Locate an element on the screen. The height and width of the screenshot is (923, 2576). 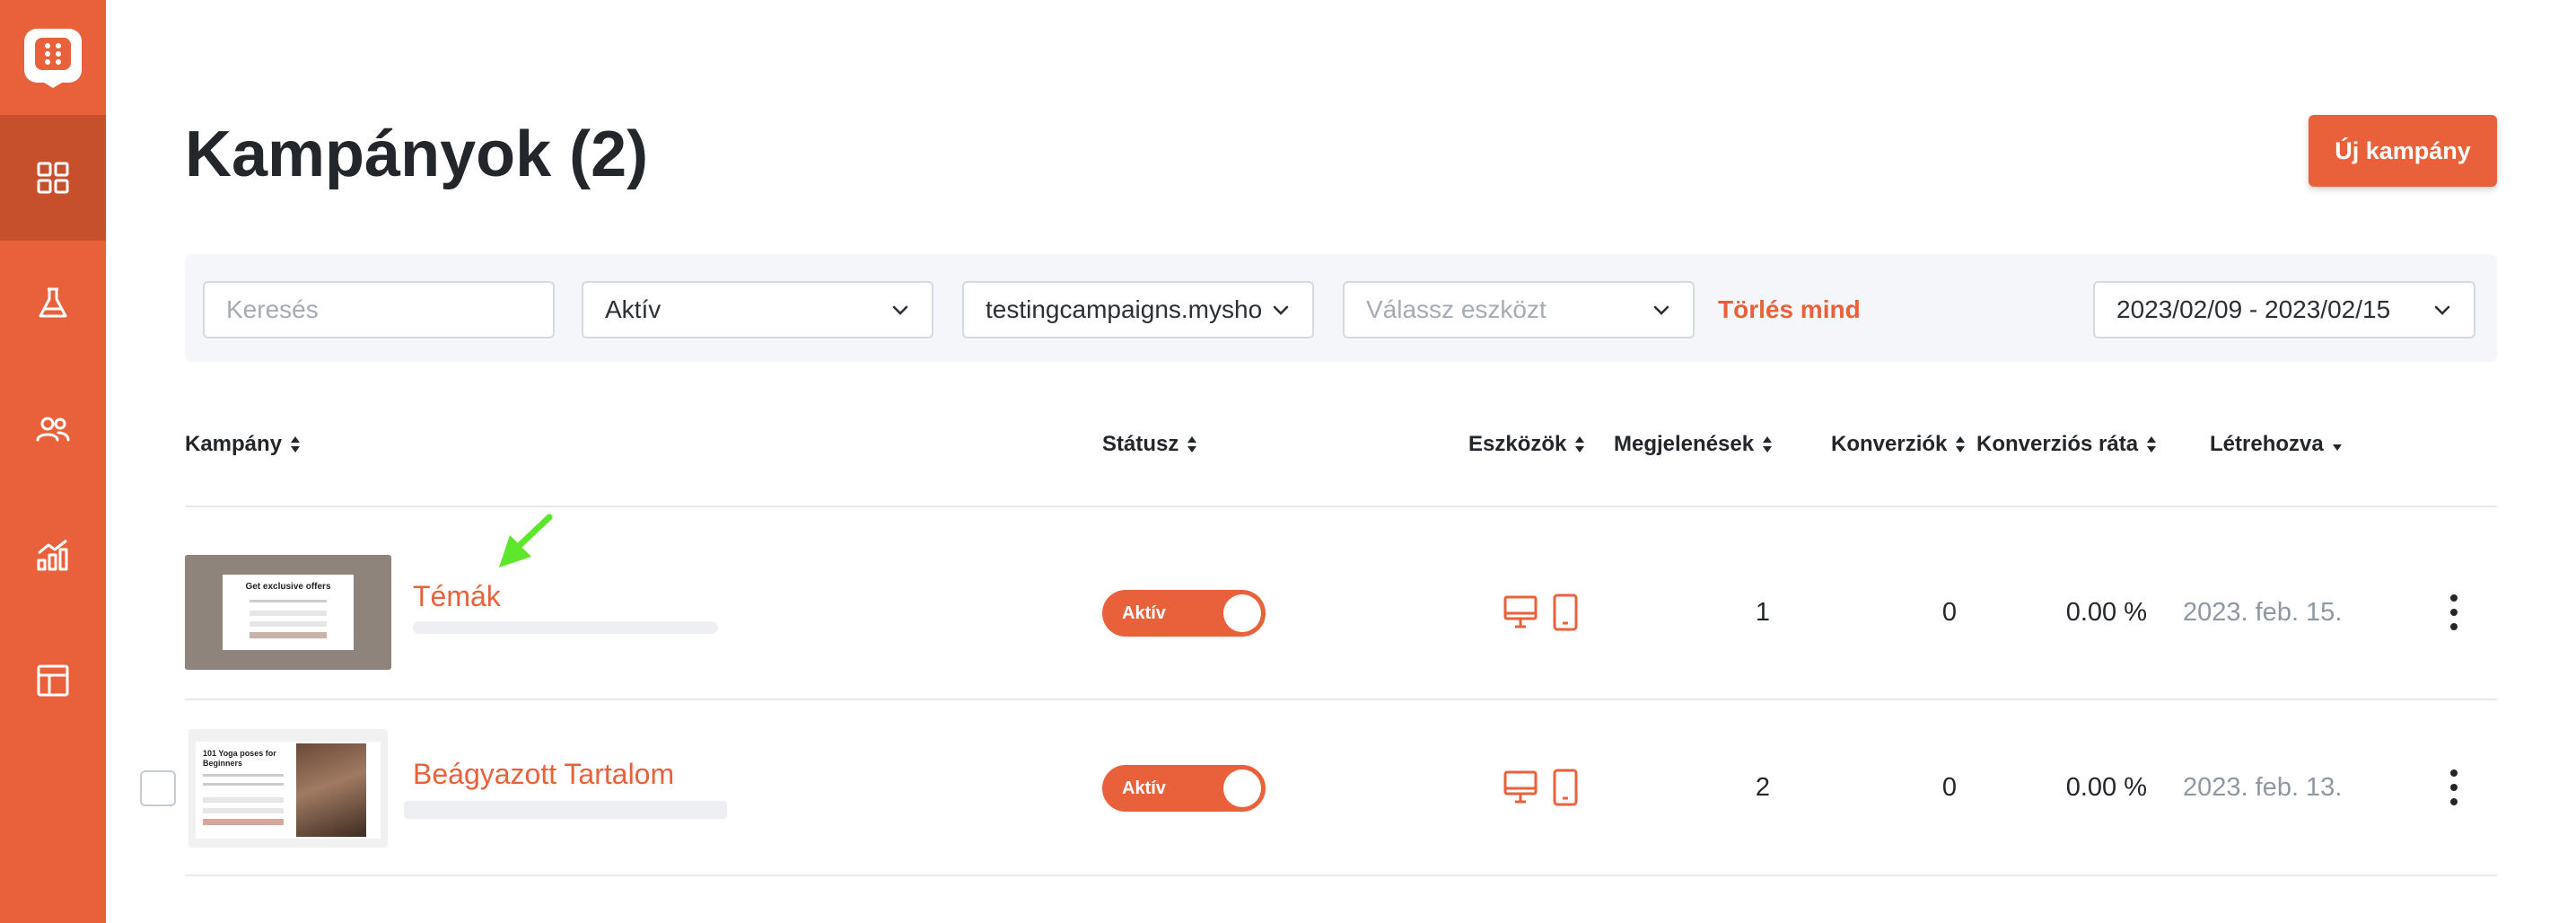
flask-icon is located at coordinates (53, 302).